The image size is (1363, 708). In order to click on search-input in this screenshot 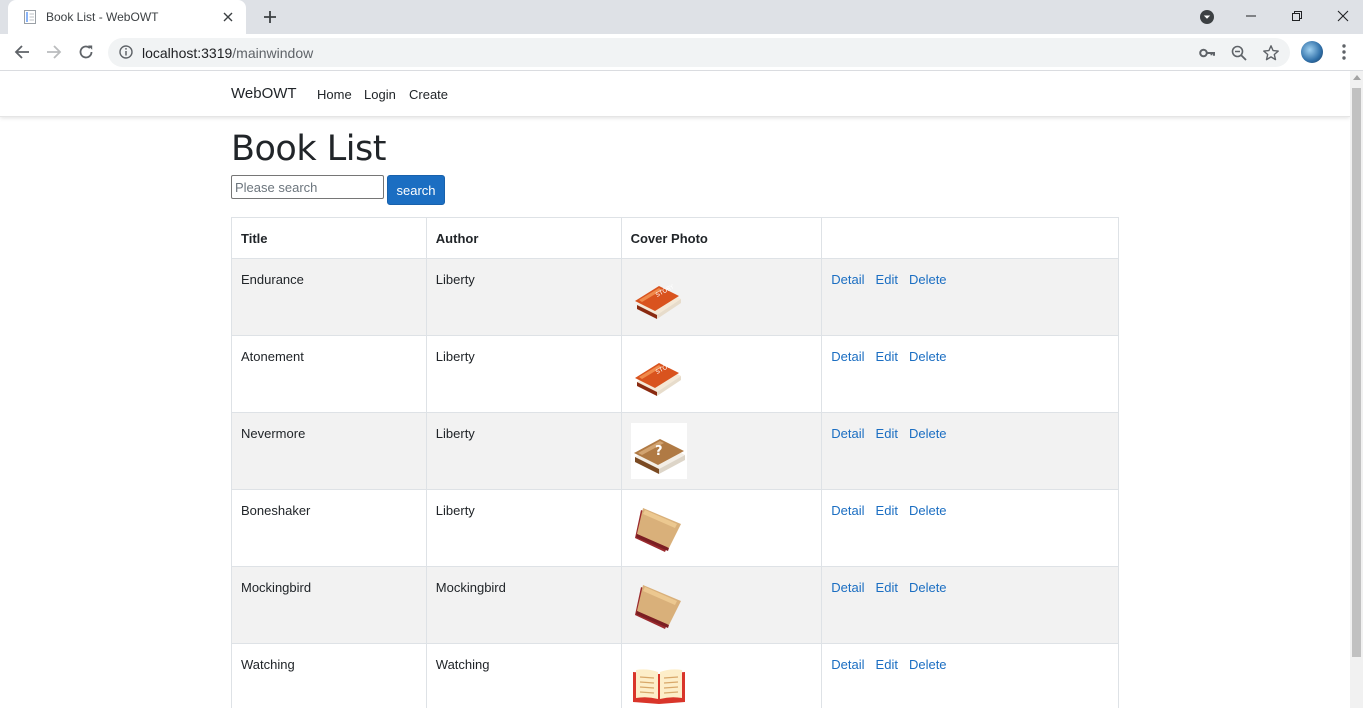, I will do `click(307, 187)`.